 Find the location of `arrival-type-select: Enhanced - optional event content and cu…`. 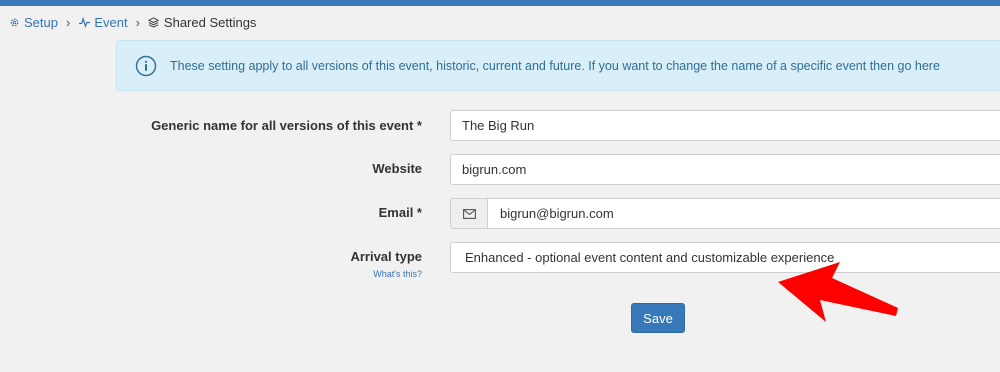

arrival-type-select: Enhanced - optional event content and cu… is located at coordinates (725, 257).